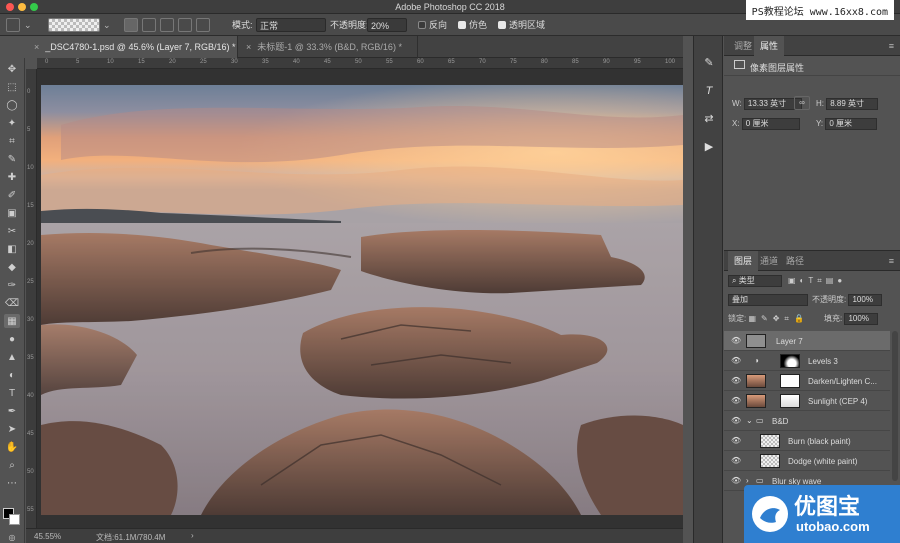 The image size is (900, 543). Describe the element at coordinates (12, 69) in the screenshot. I see `move-tool-icon: ✥` at that location.